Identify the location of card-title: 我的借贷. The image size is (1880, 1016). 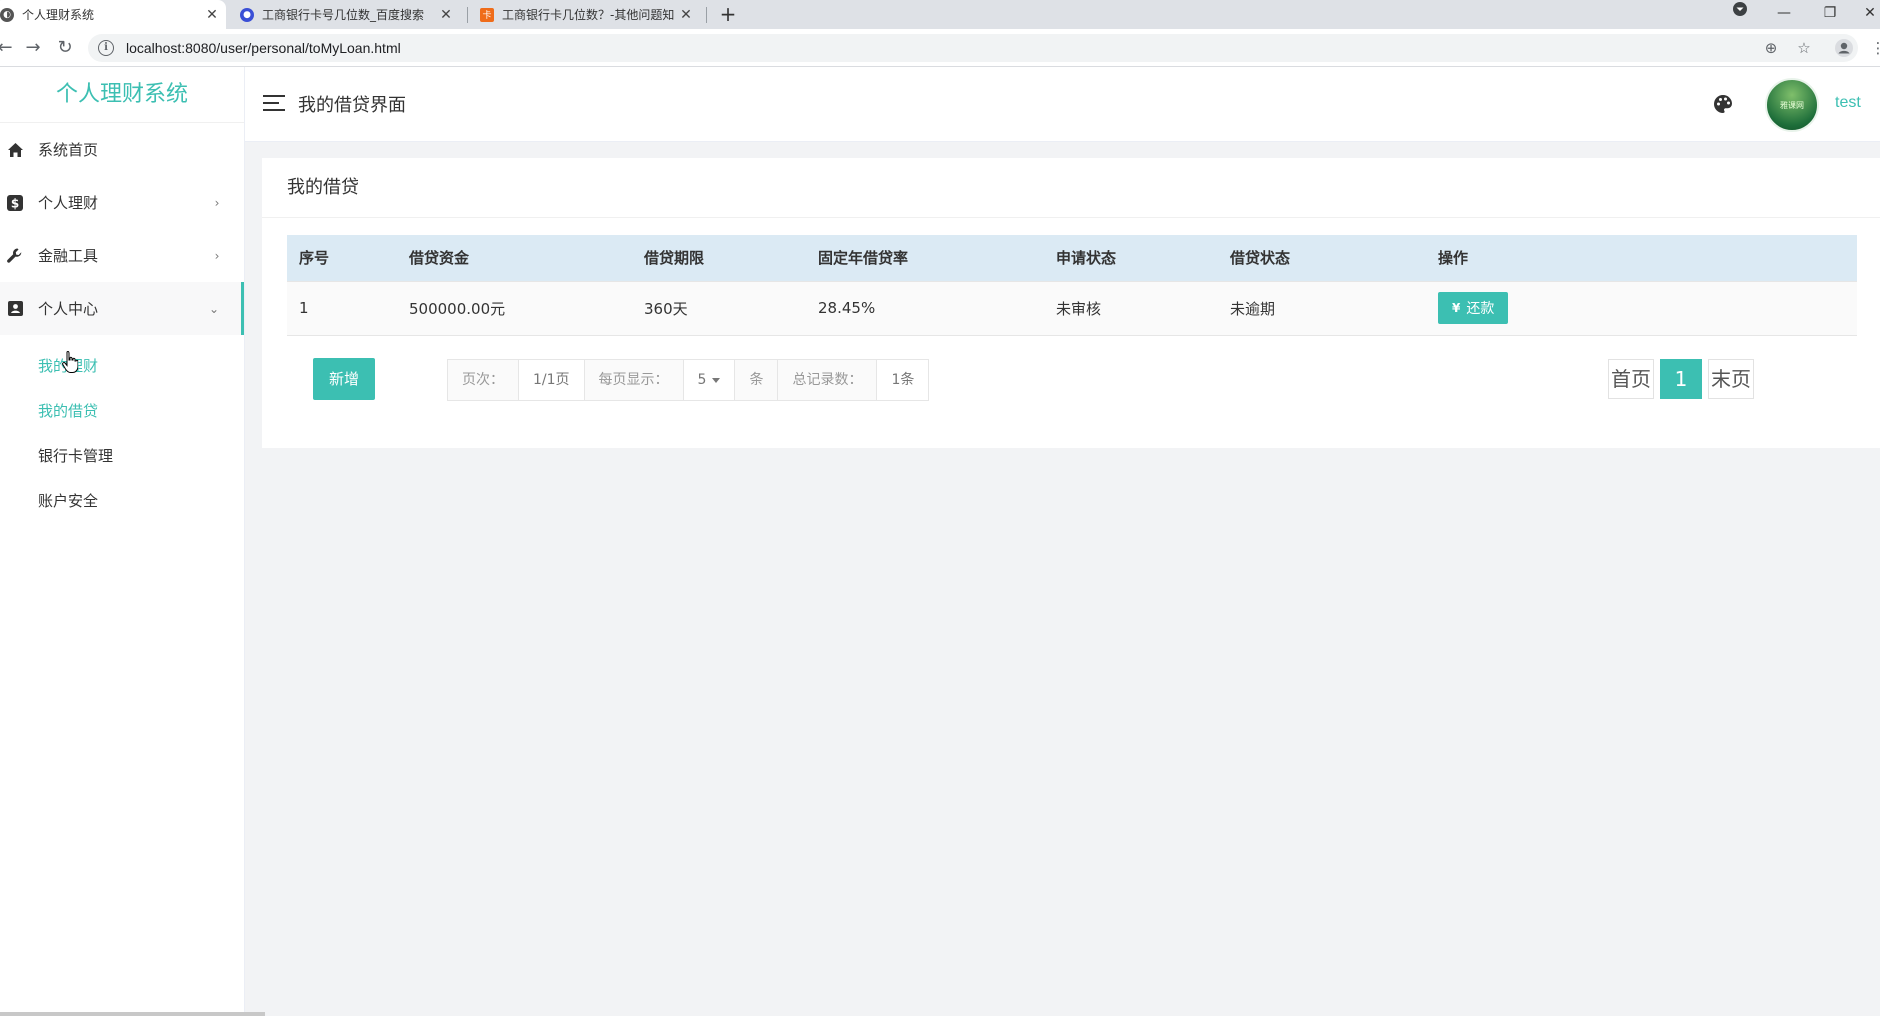
(1071, 188).